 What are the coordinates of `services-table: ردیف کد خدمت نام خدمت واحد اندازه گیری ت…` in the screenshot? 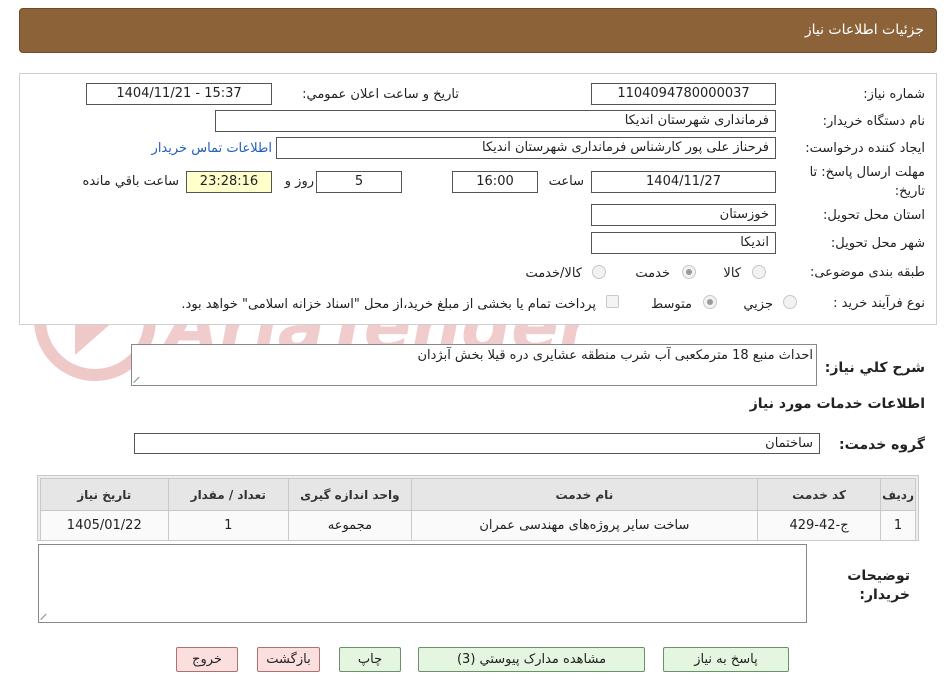 It's located at (478, 508).